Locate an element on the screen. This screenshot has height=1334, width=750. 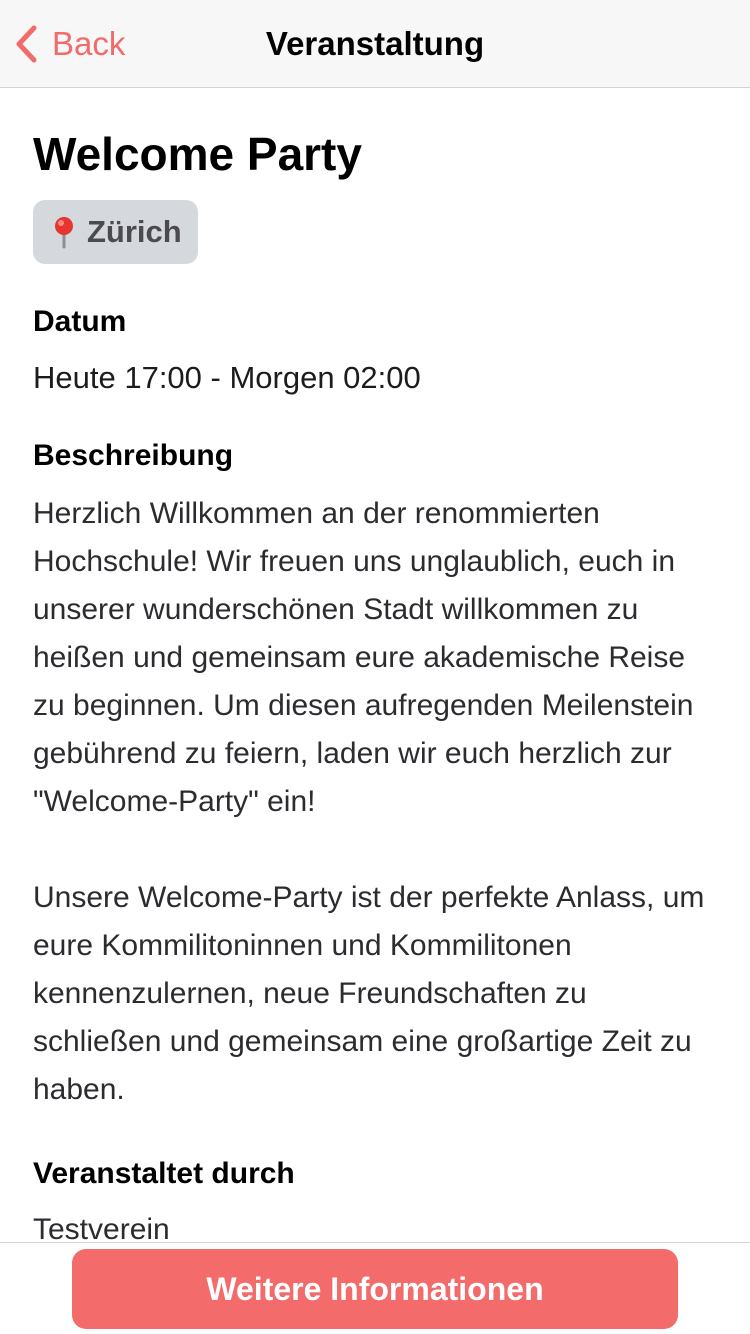
pin-icon is located at coordinates (64, 233).